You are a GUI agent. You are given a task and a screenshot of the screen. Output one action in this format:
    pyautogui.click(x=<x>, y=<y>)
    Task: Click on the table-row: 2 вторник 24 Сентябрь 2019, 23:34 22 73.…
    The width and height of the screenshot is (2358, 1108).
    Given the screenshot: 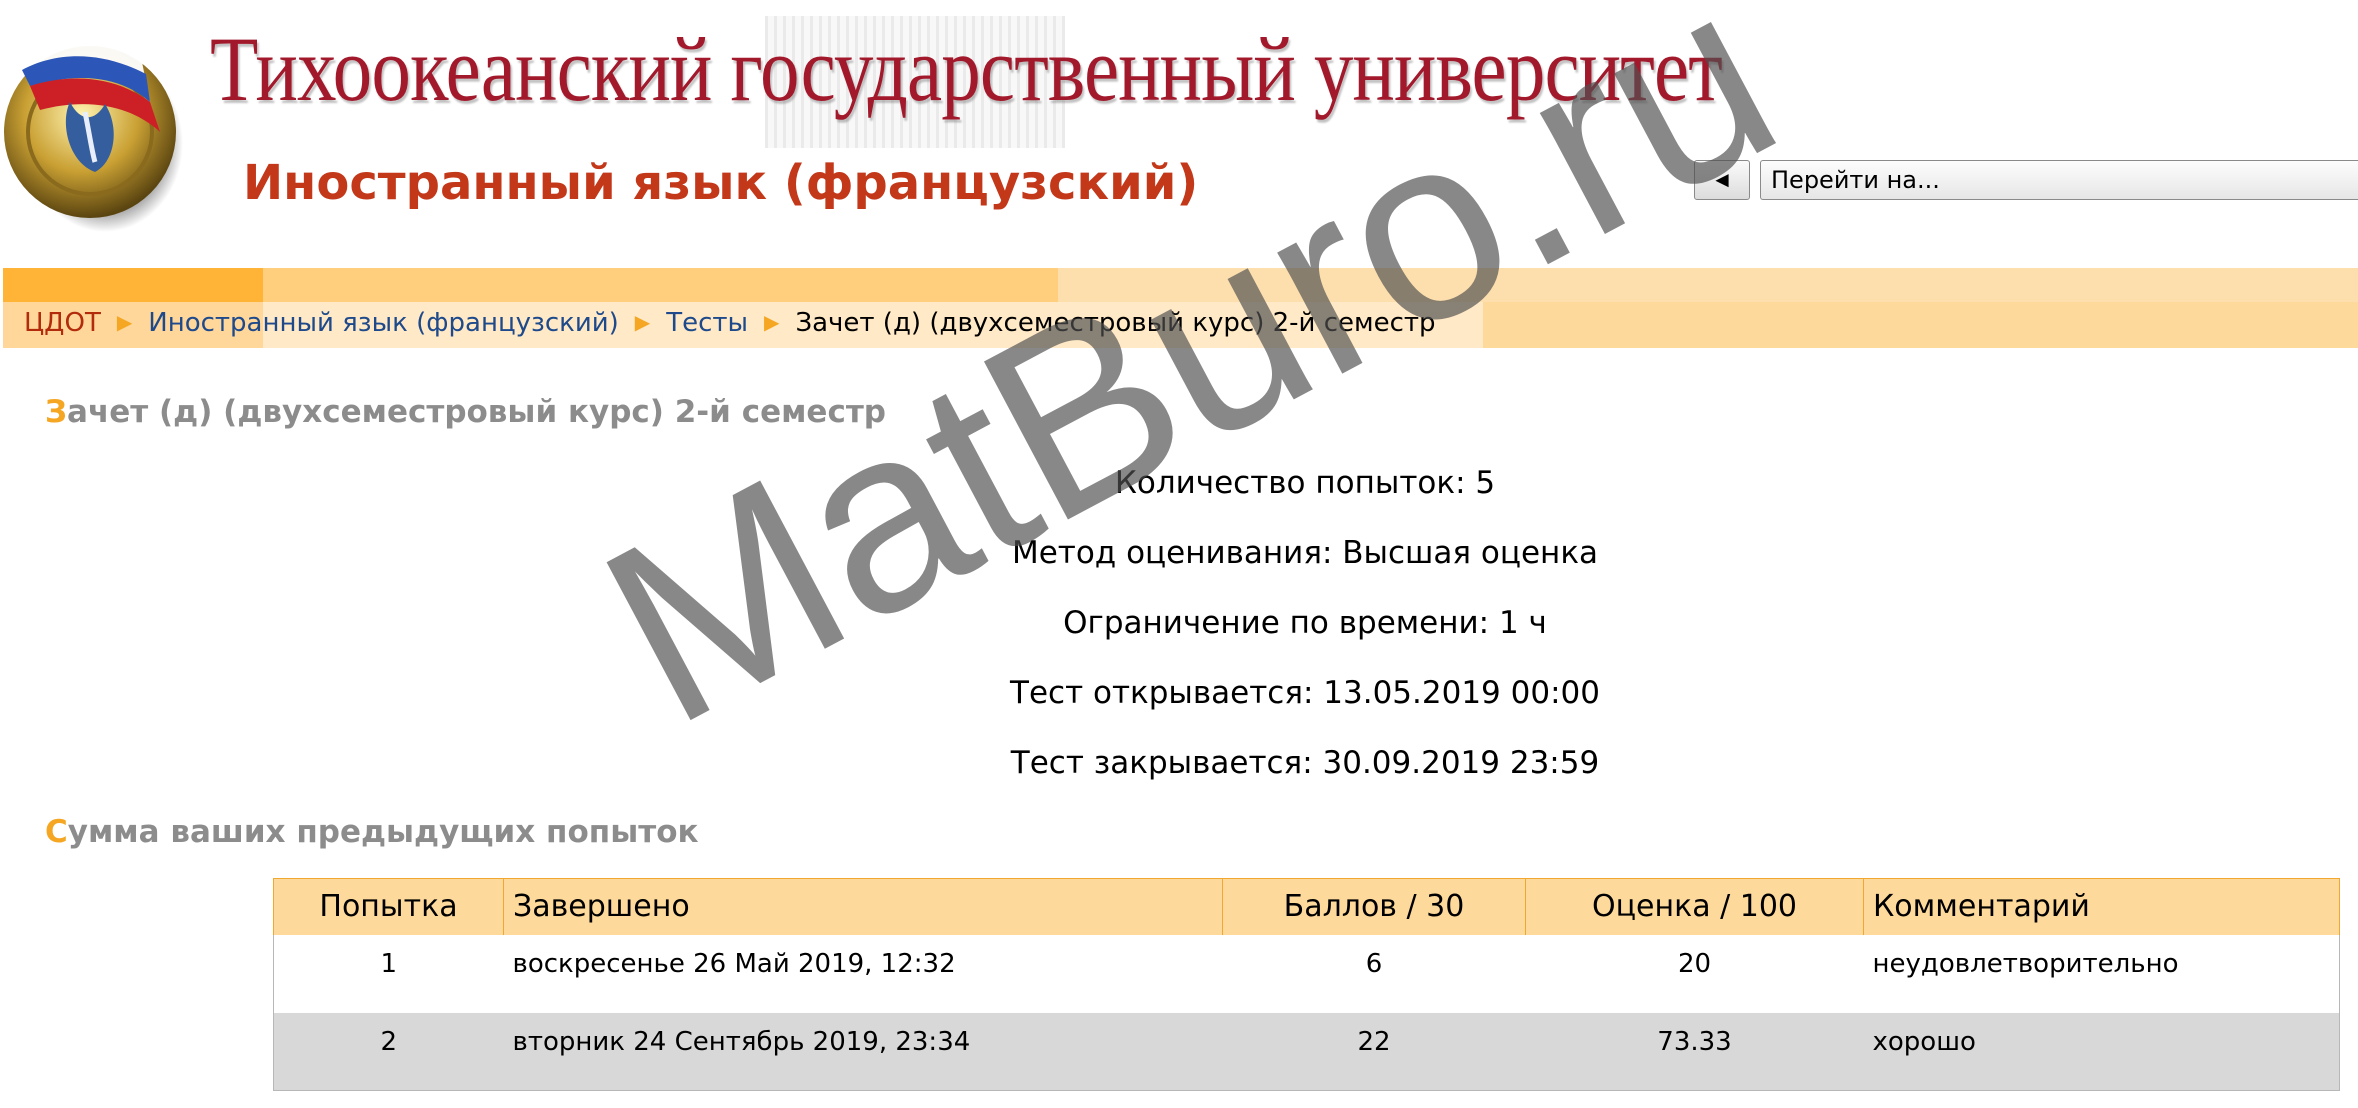 What is the action you would take?
    pyautogui.click(x=1306, y=1051)
    